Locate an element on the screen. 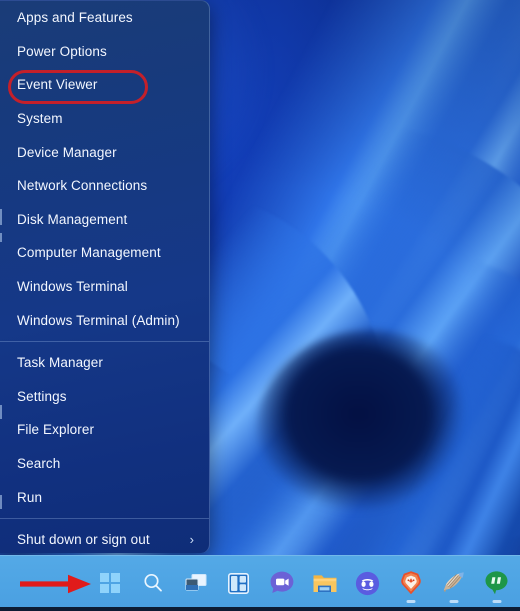  folder-icon is located at coordinates (324, 583).